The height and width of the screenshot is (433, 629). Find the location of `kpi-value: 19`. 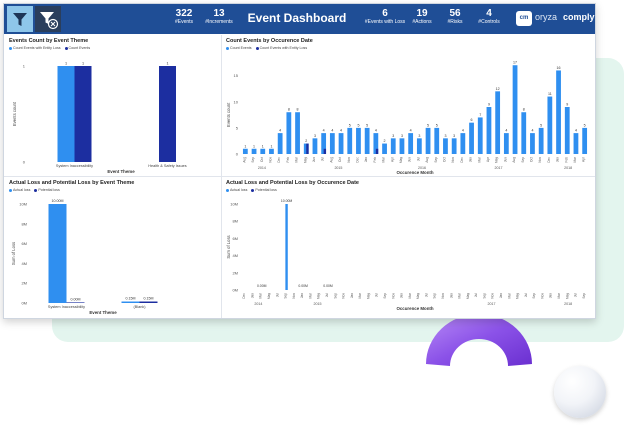

kpi-value: 19 is located at coordinates (422, 13).